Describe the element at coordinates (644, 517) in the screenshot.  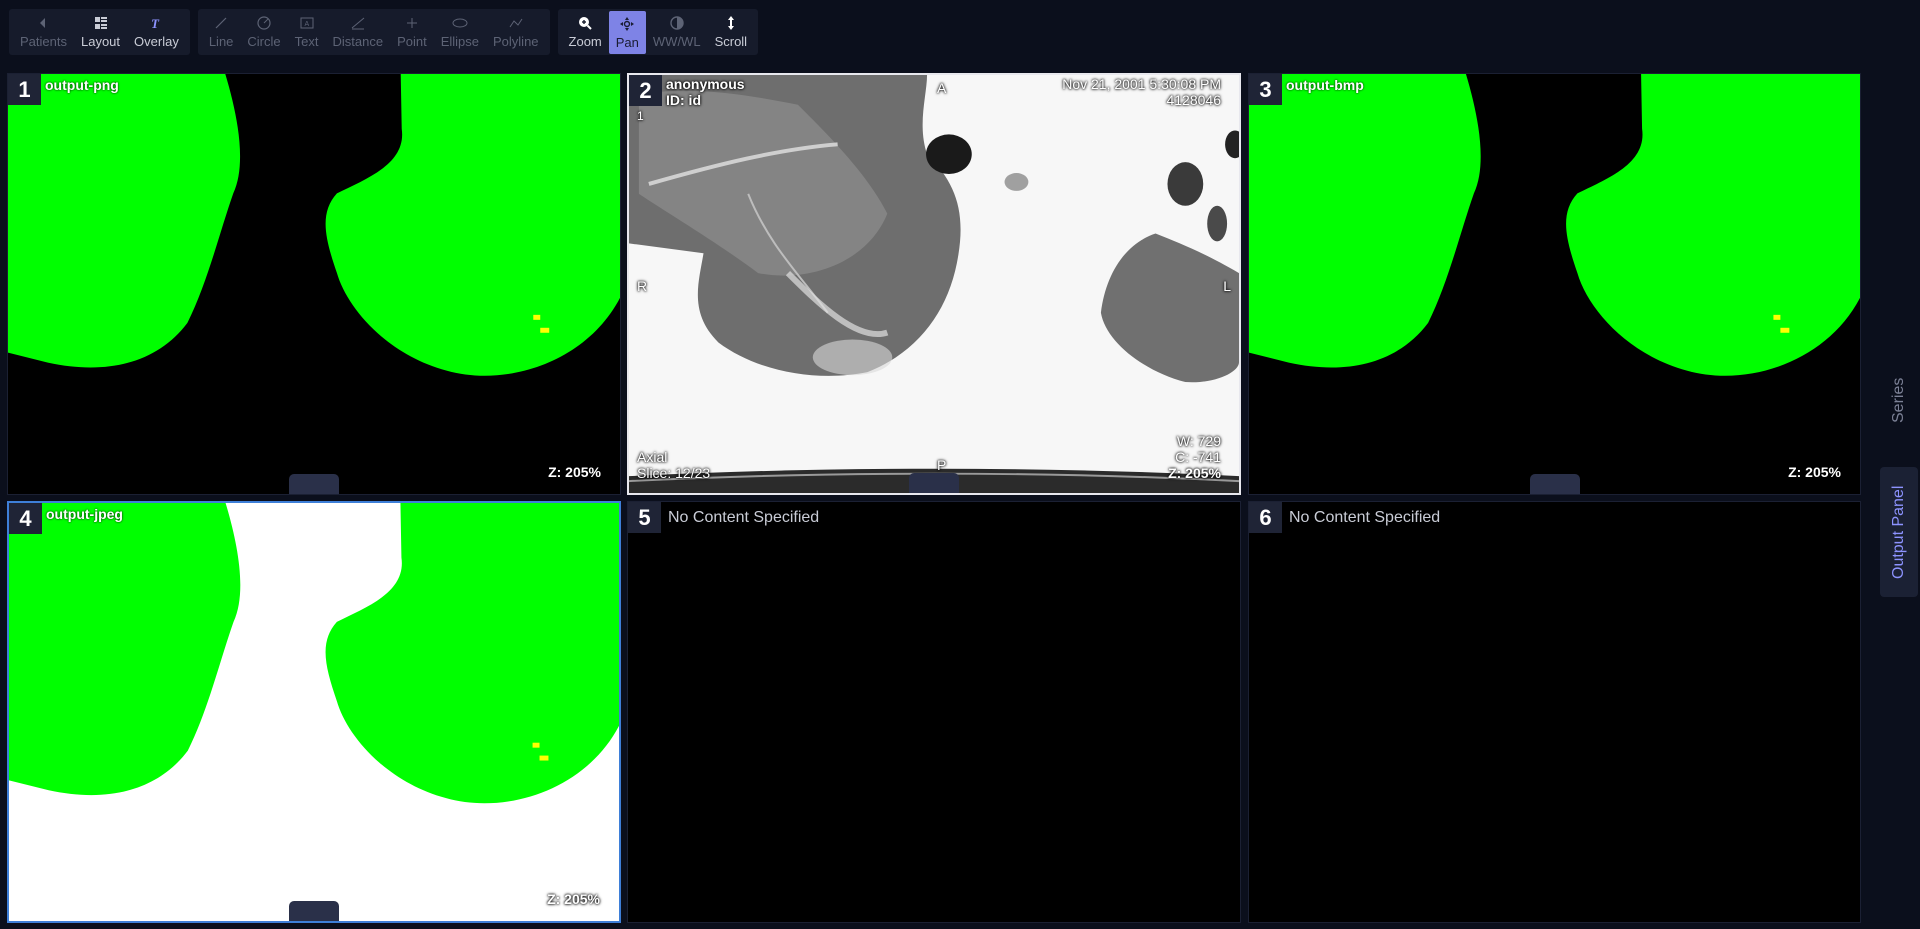
I see `viewport-number: 5` at that location.